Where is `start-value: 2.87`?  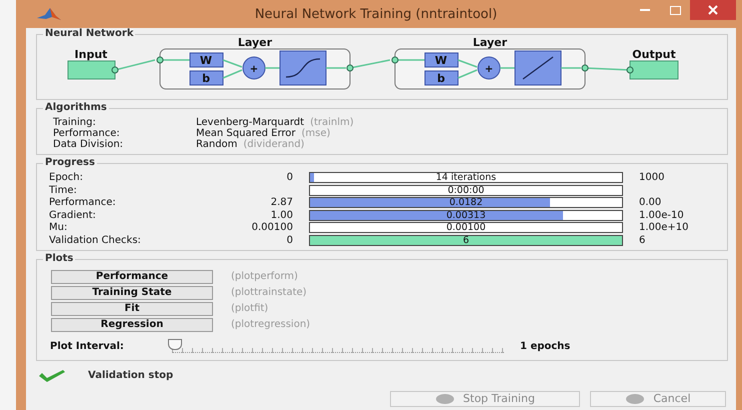
start-value: 2.87 is located at coordinates (281, 202).